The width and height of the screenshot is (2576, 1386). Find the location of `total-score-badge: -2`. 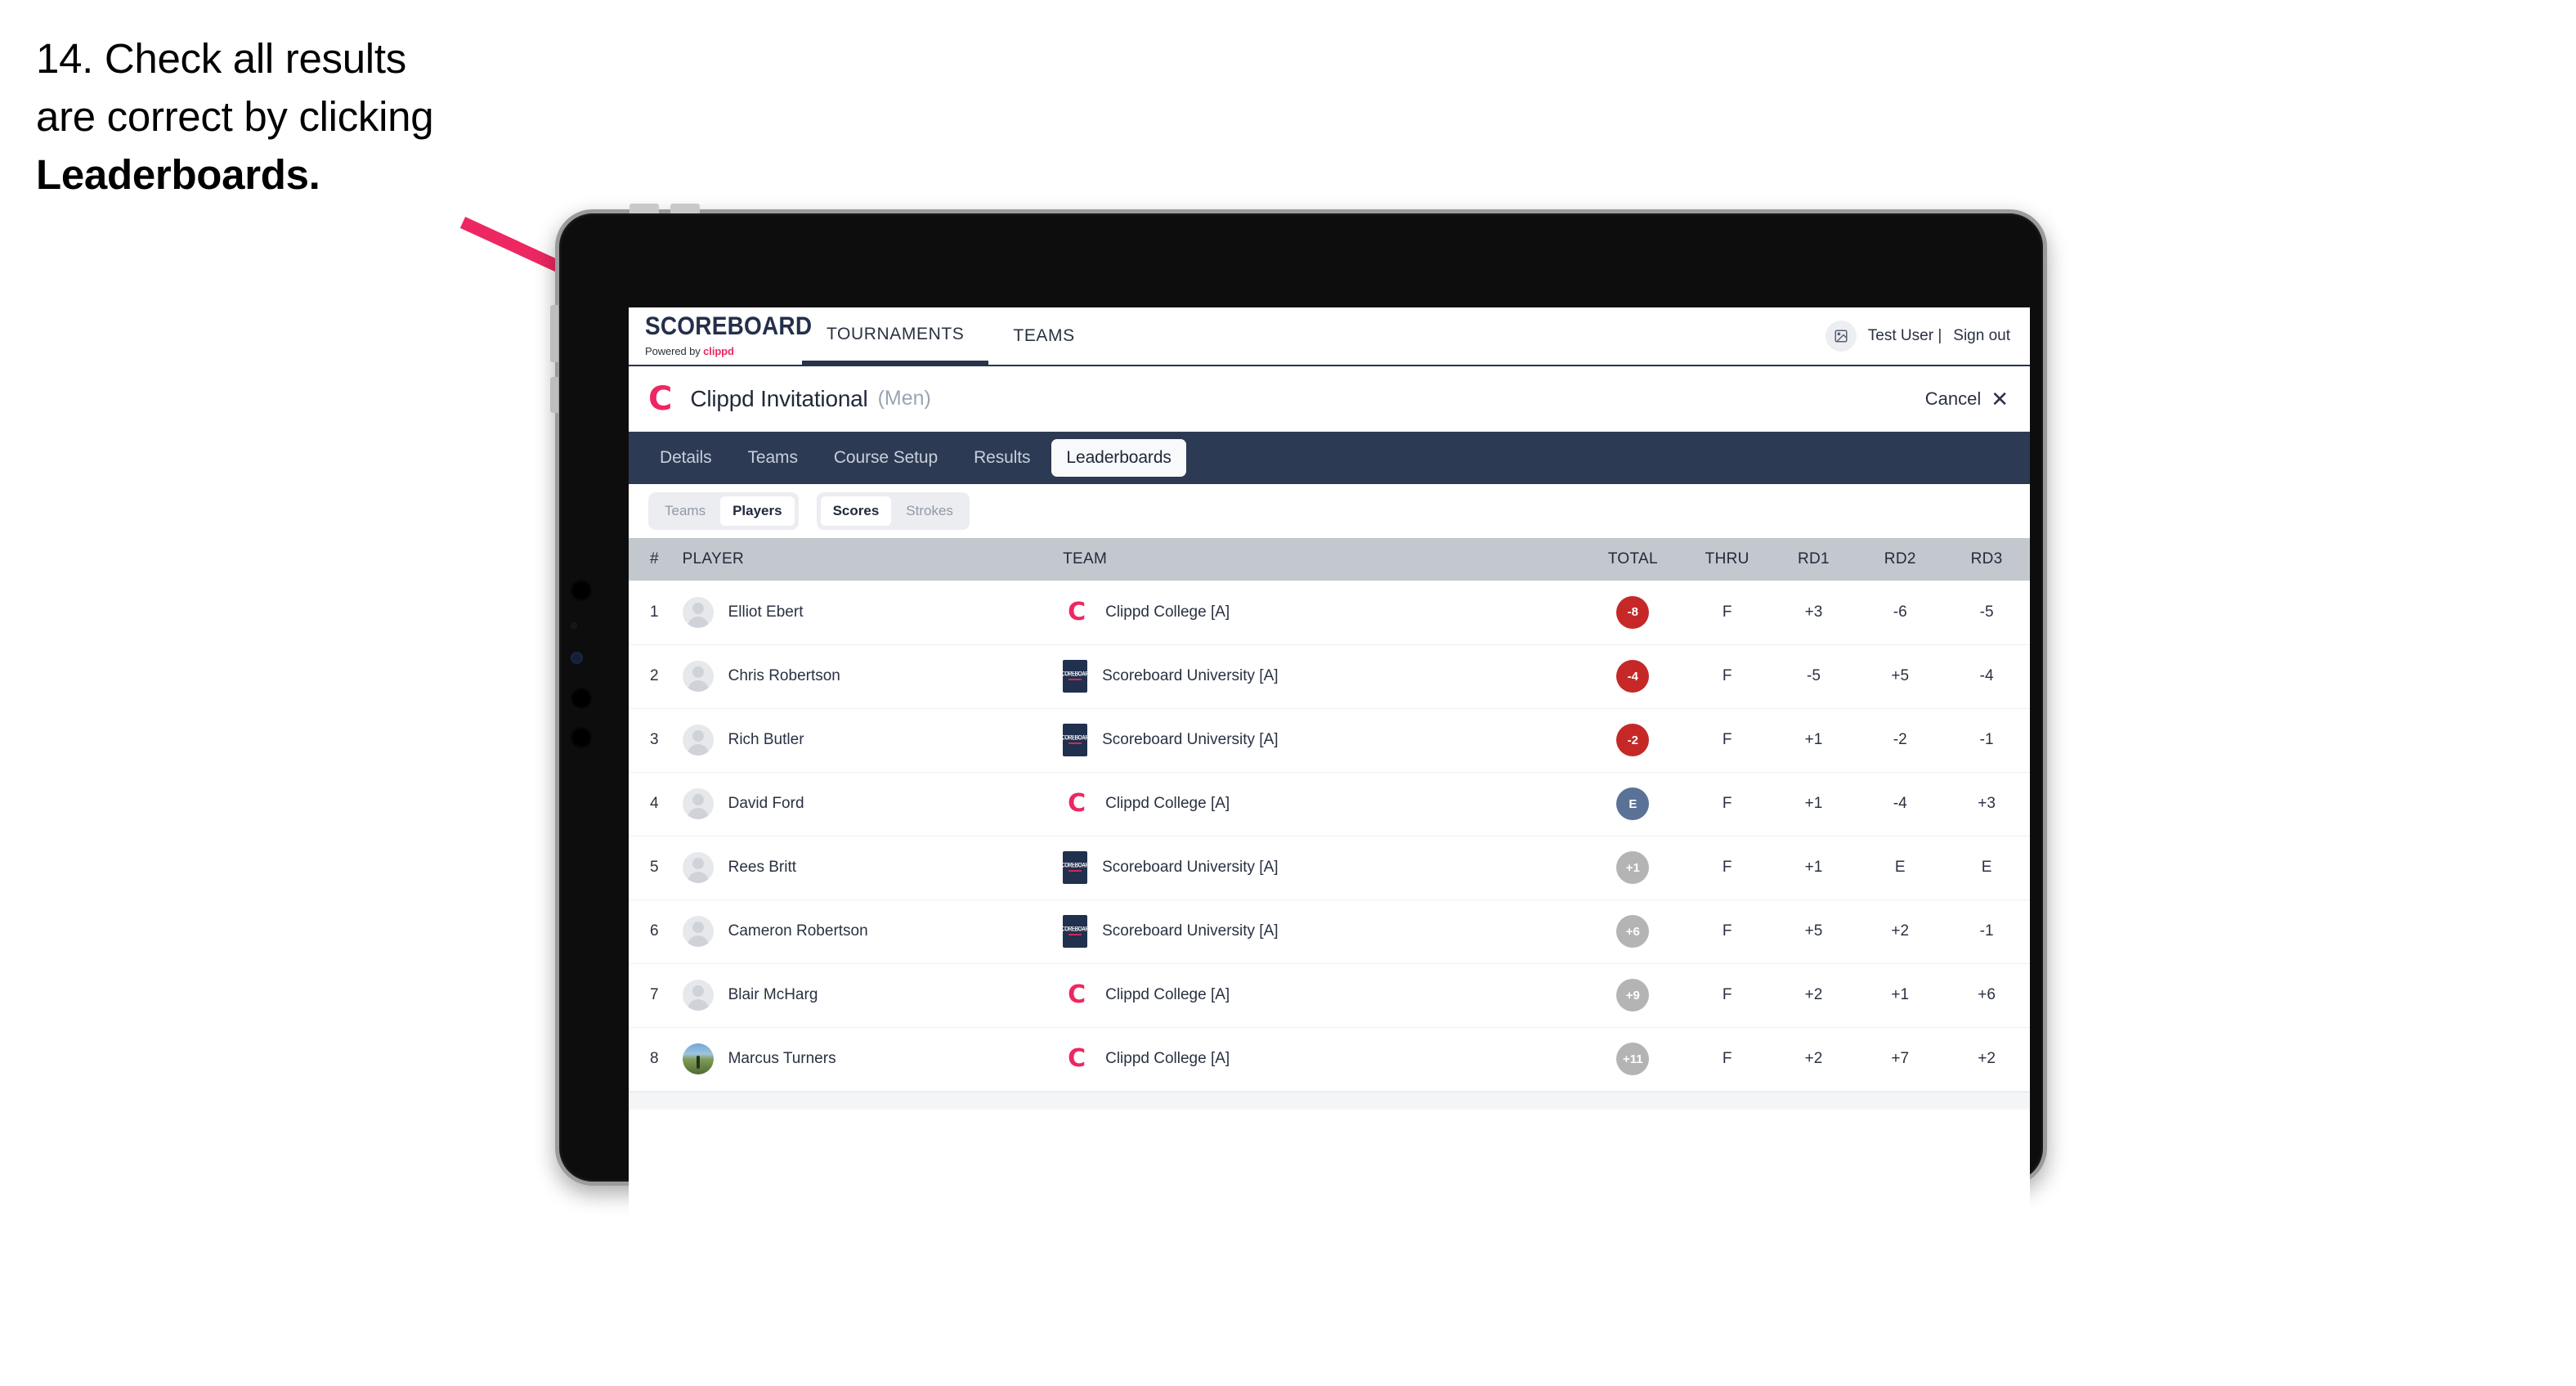

total-score-badge: -2 is located at coordinates (1633, 740).